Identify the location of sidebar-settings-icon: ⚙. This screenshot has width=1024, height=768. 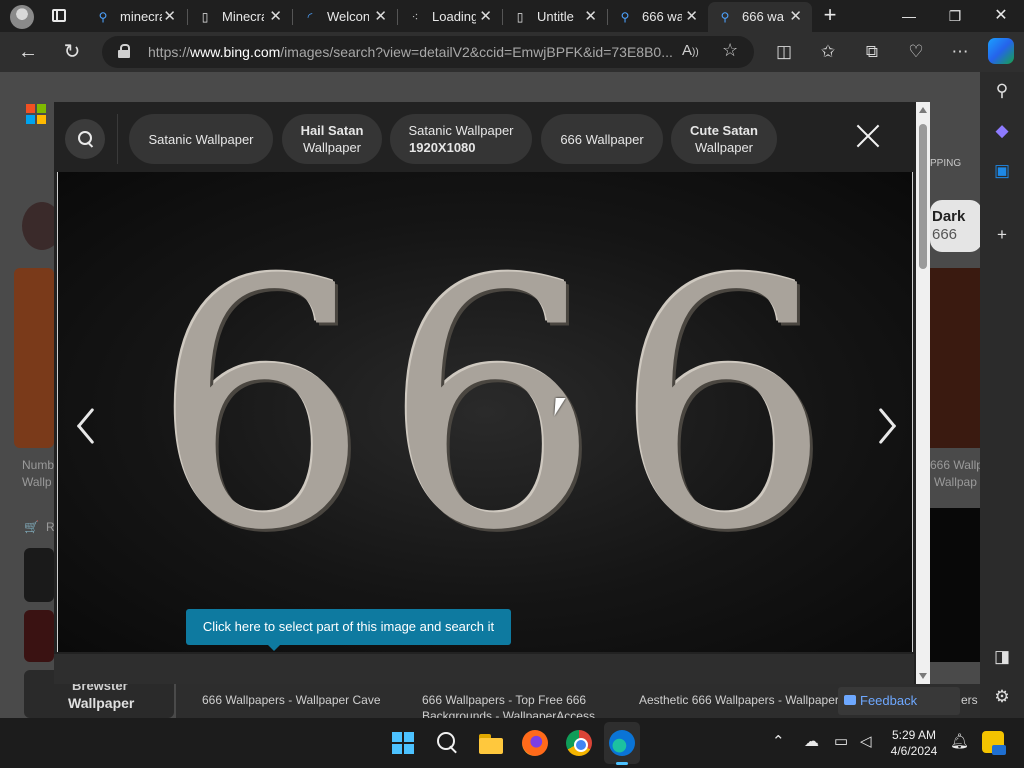
(1002, 697).